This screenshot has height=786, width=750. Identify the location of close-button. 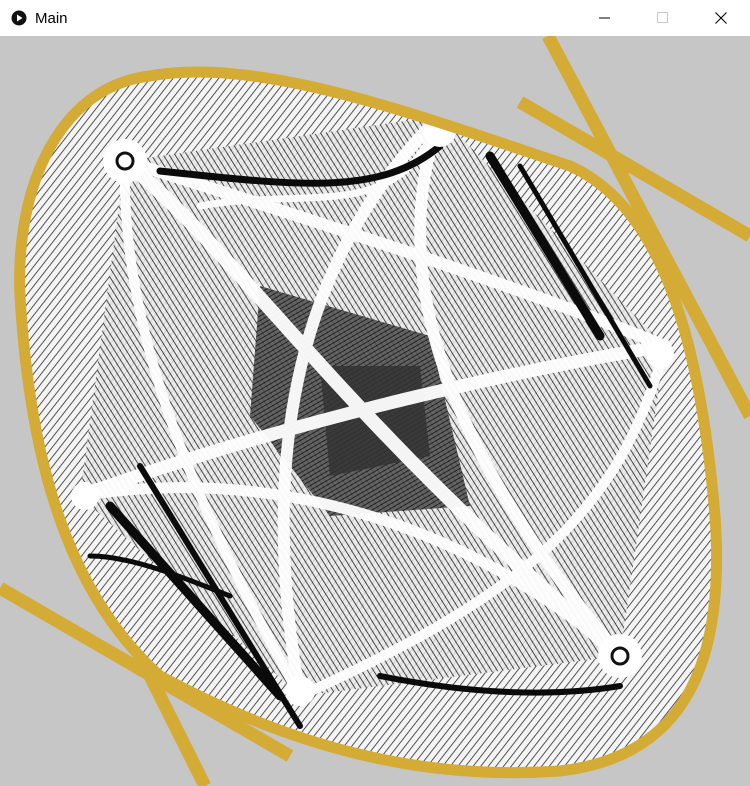
(721, 18).